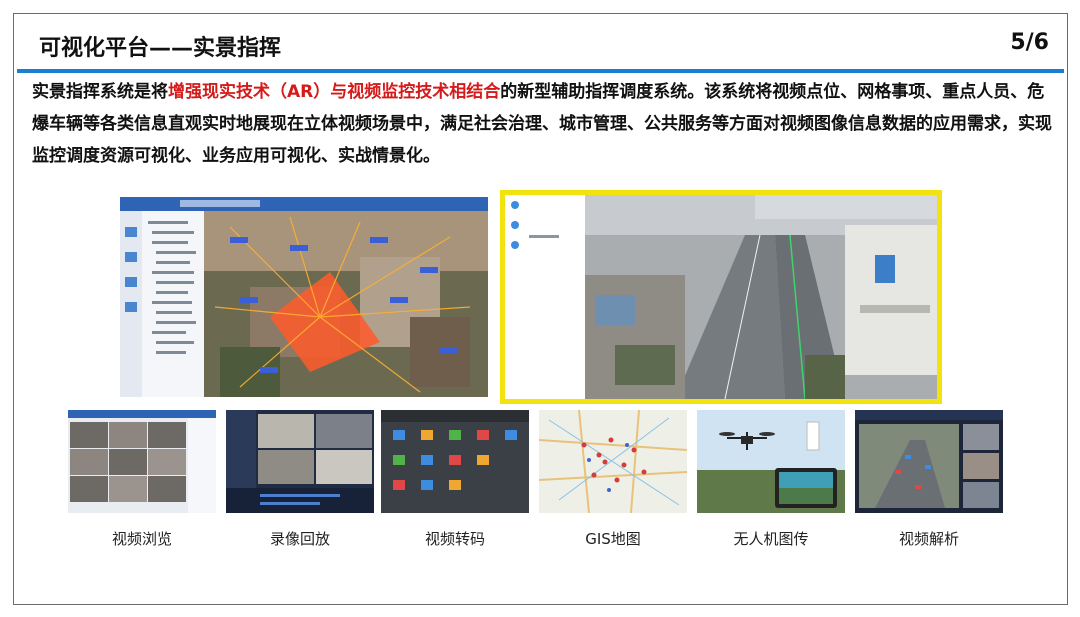 This screenshot has width=1080, height=617. What do you see at coordinates (300, 461) in the screenshot?
I see `thumbnail-playback` at bounding box center [300, 461].